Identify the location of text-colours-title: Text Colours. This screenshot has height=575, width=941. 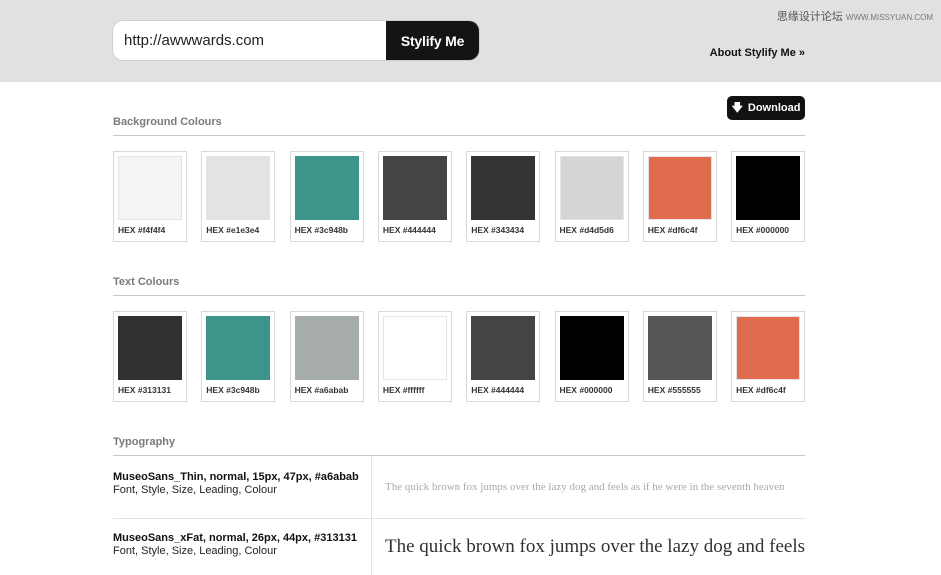
(146, 282).